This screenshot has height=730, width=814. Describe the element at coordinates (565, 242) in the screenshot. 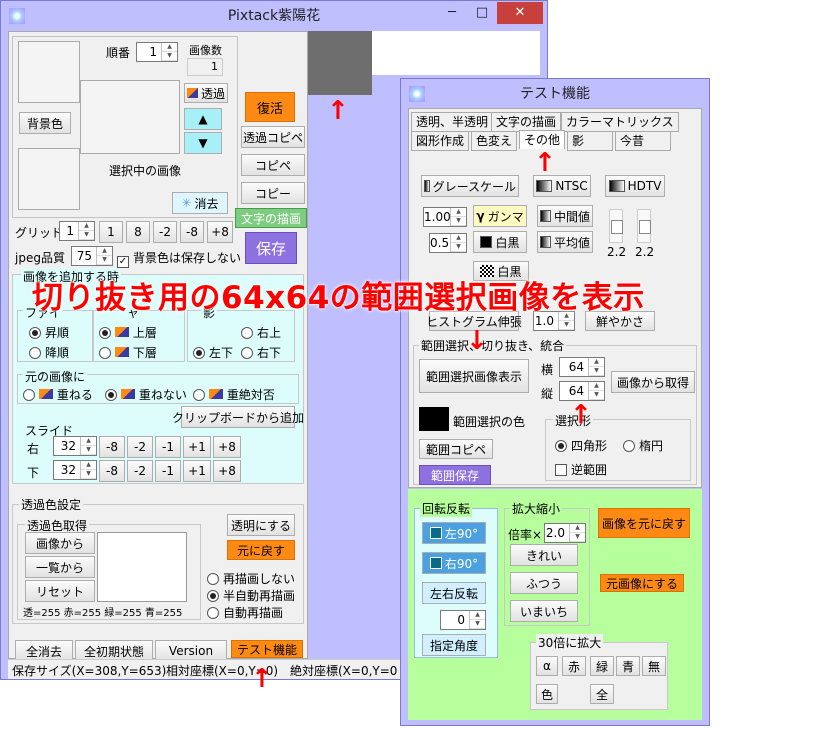

I see `average-button: 平均値` at that location.